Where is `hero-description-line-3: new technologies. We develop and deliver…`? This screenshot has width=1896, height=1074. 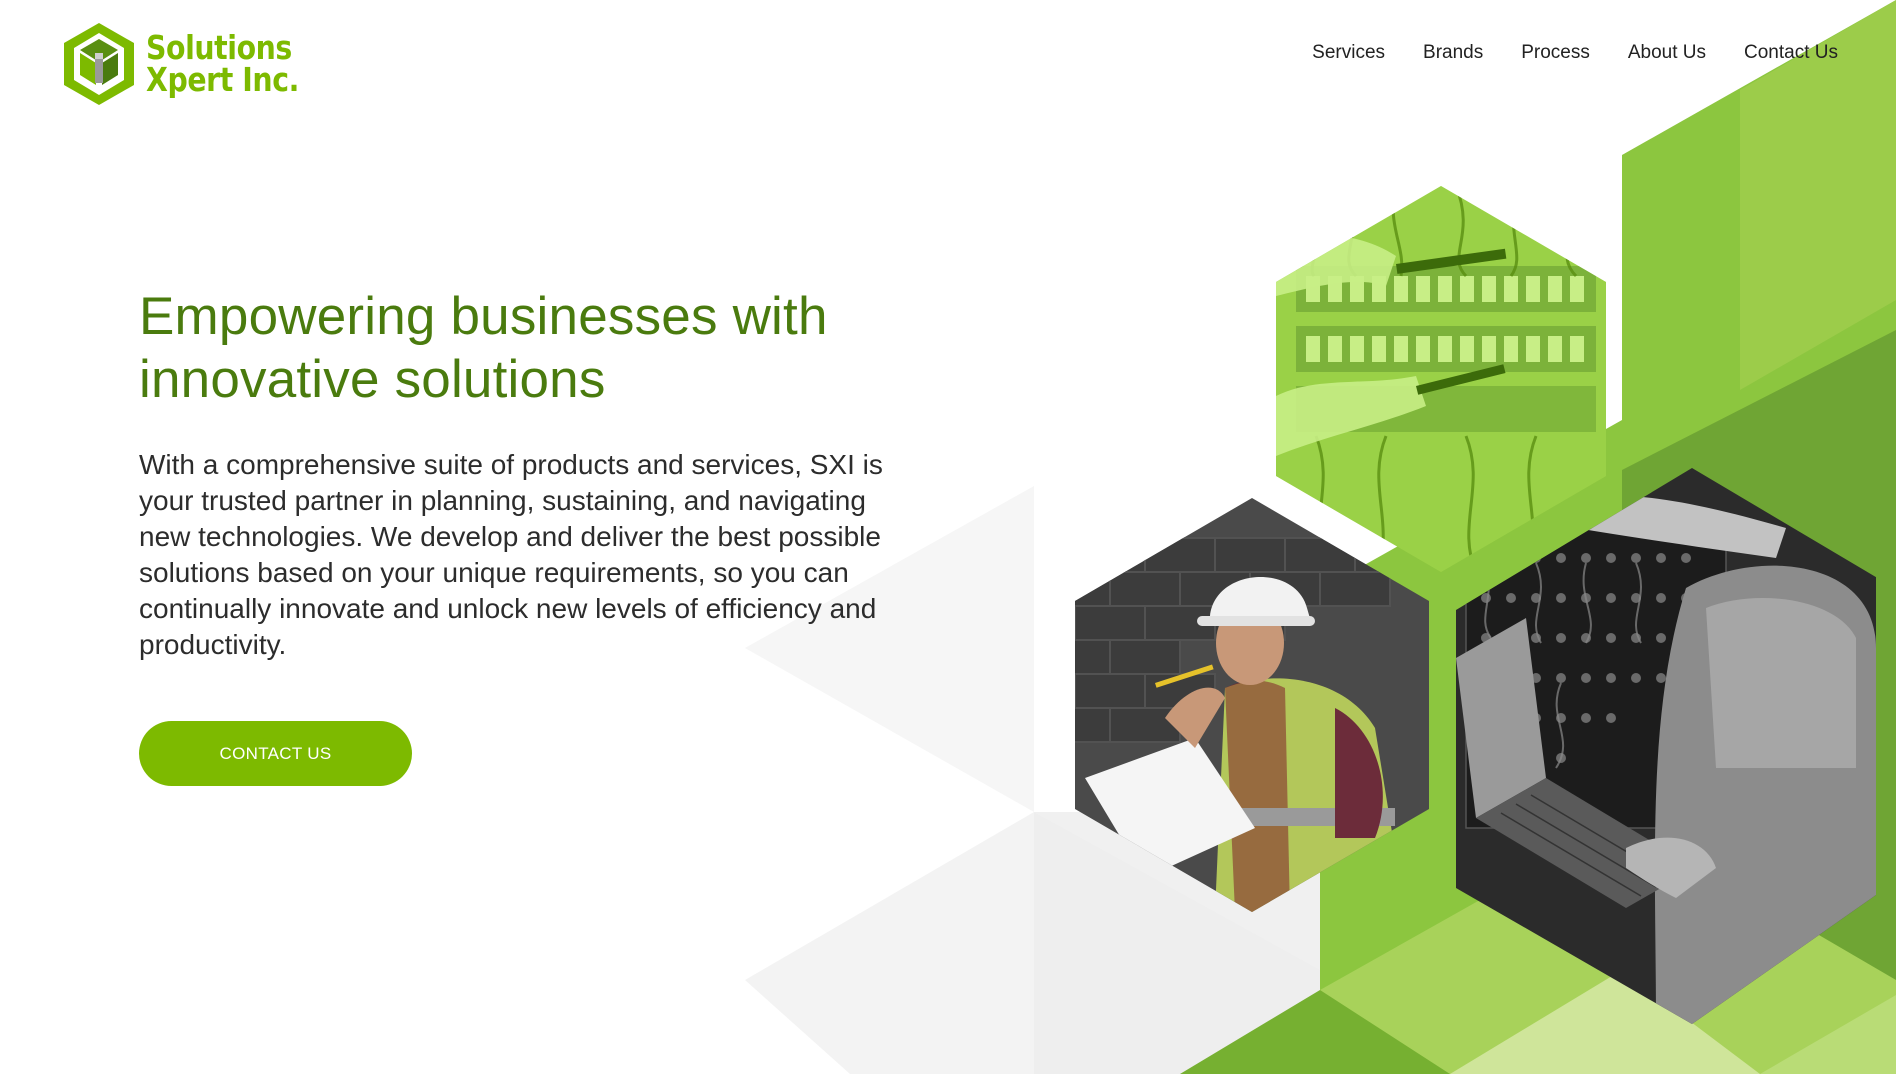
hero-description-line-3: new technologies. We develop and deliver… is located at coordinates (510, 536).